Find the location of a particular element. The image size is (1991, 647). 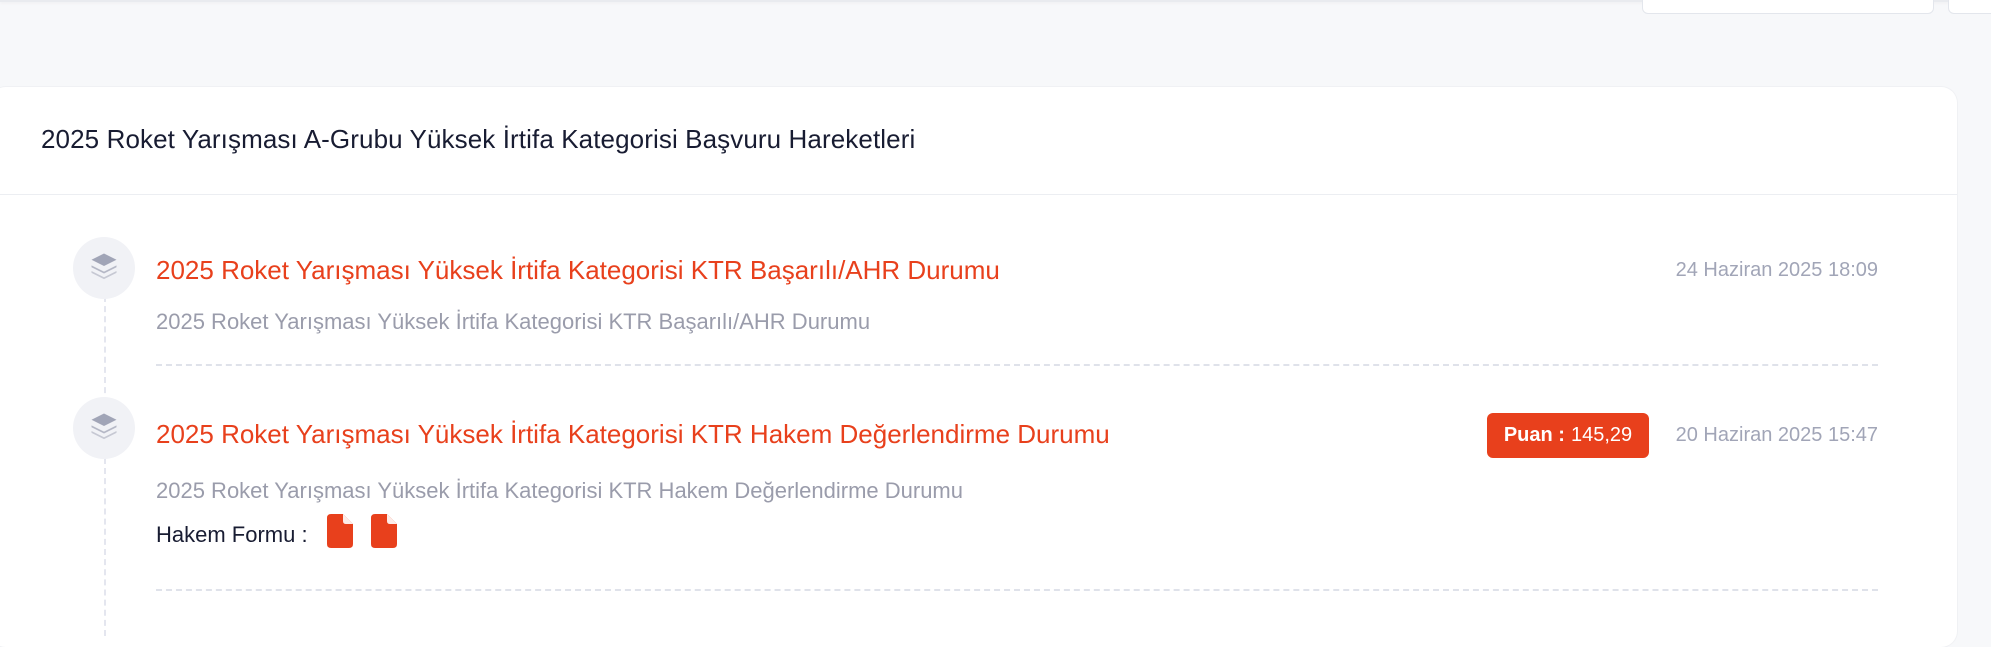

top-search-input is located at coordinates (1788, 7).